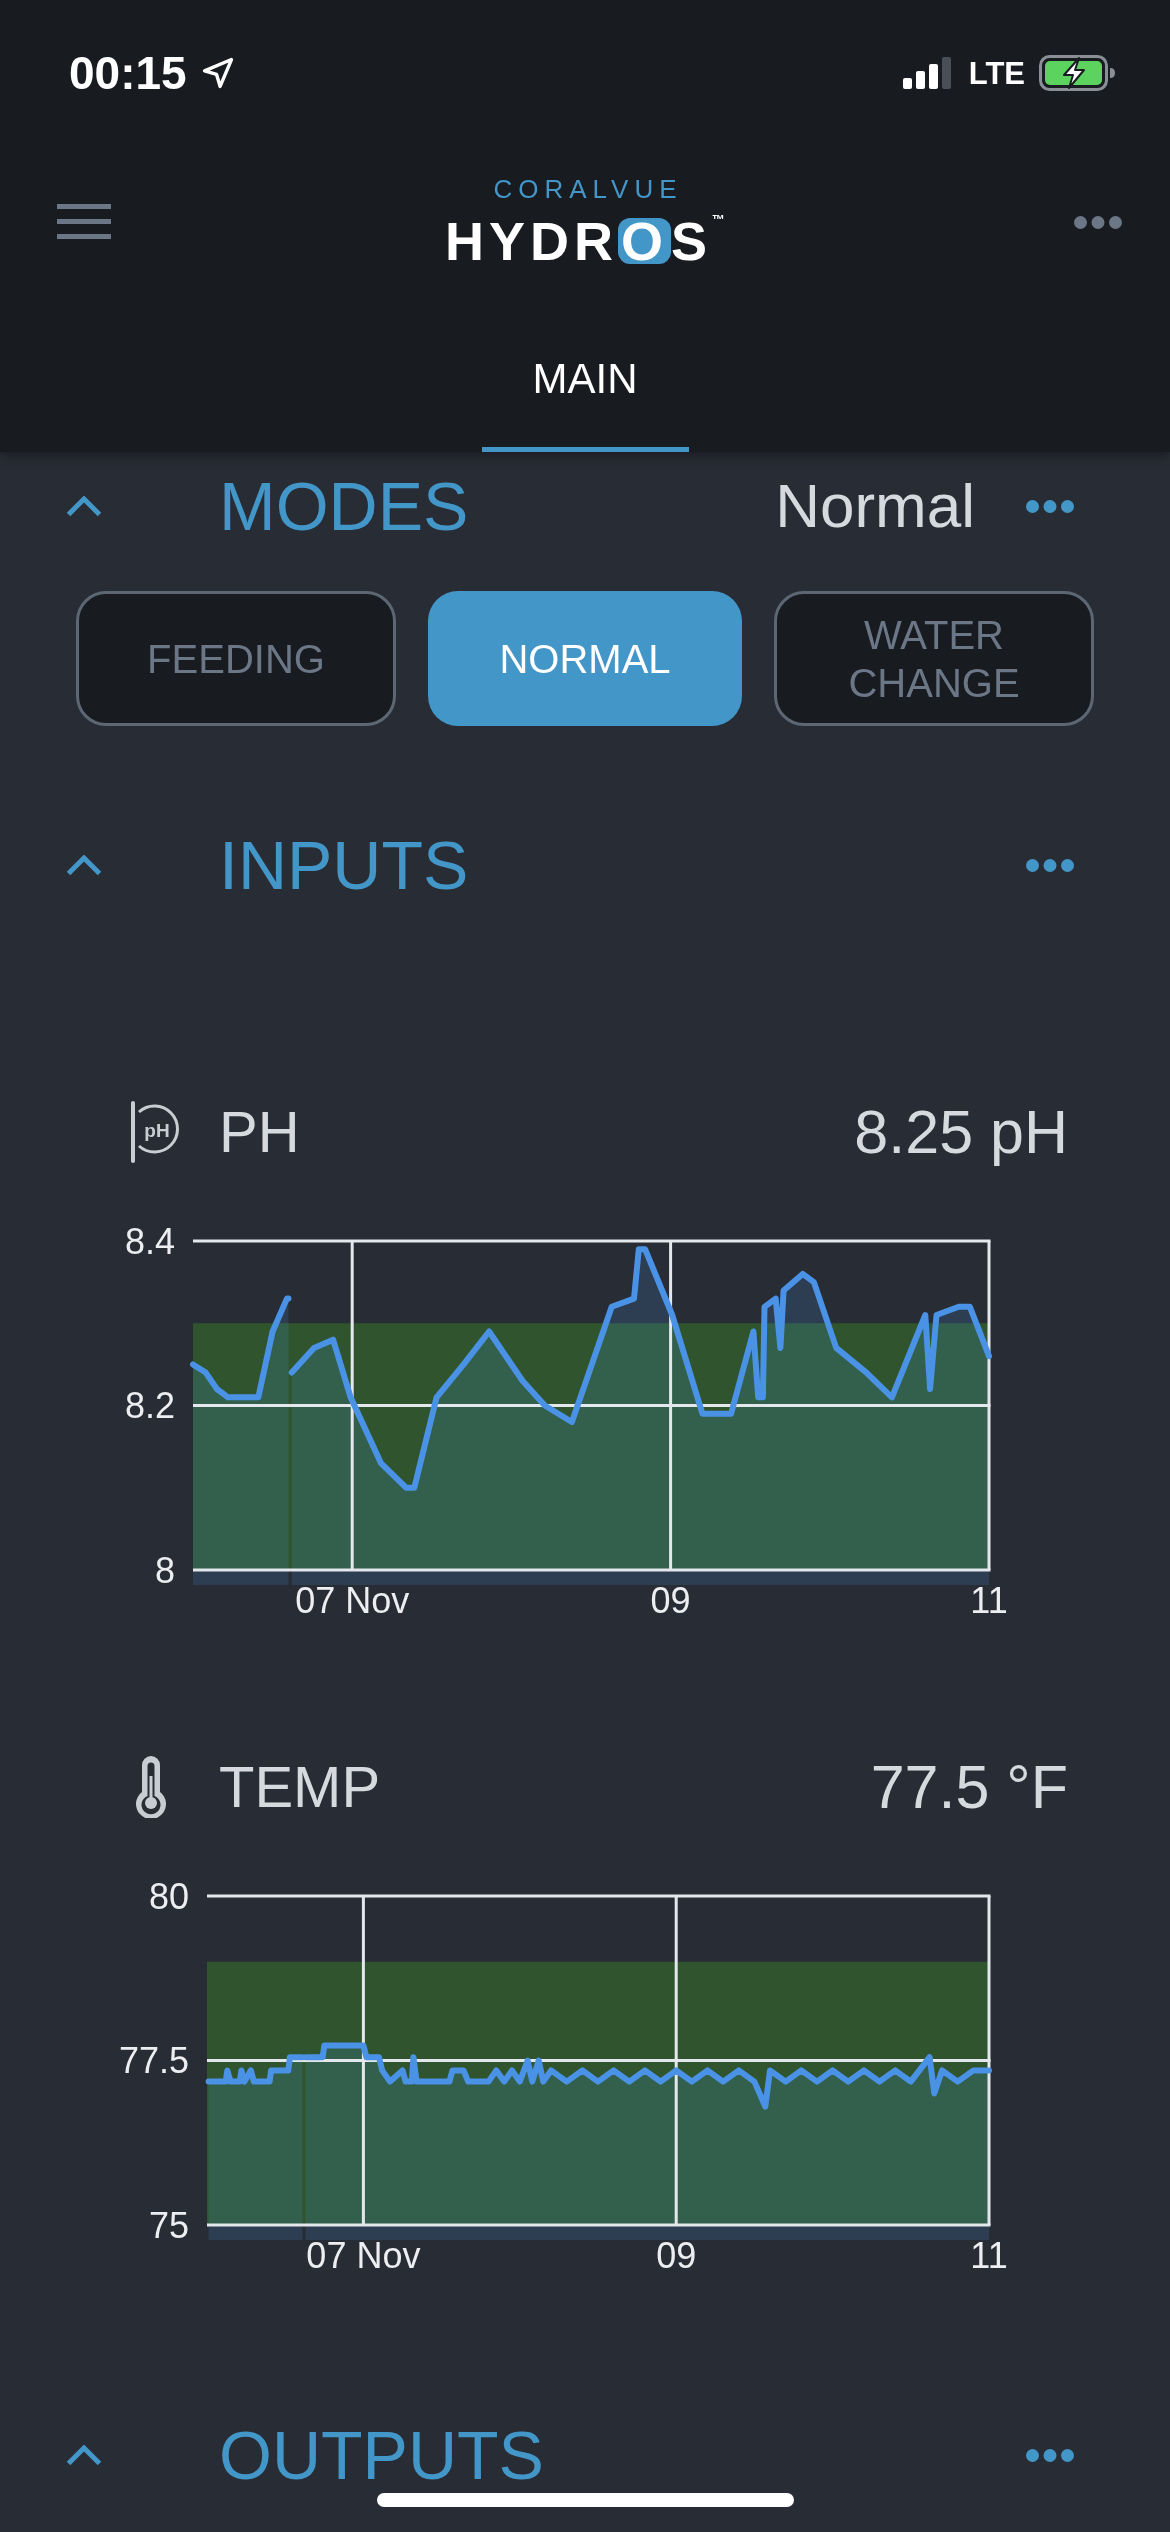 The width and height of the screenshot is (1170, 2532). What do you see at coordinates (934, 658) in the screenshot?
I see `mode-button: WATER CHANGE` at bounding box center [934, 658].